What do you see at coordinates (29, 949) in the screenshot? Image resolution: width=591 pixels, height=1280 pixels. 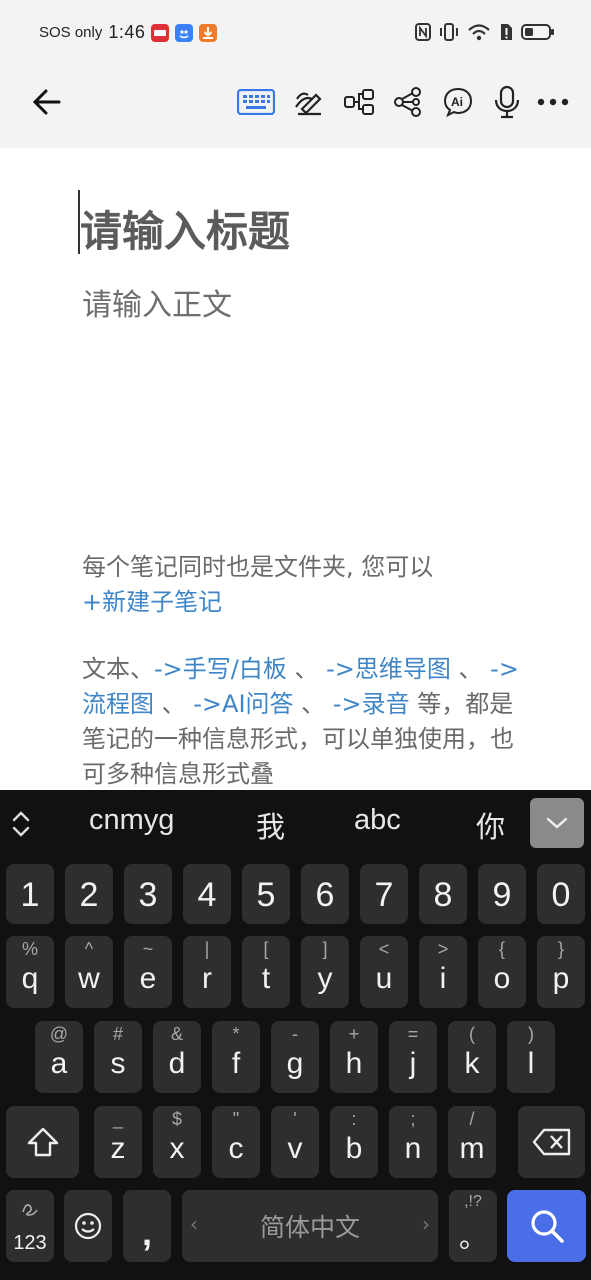 I see `key-q-symbol: %` at bounding box center [29, 949].